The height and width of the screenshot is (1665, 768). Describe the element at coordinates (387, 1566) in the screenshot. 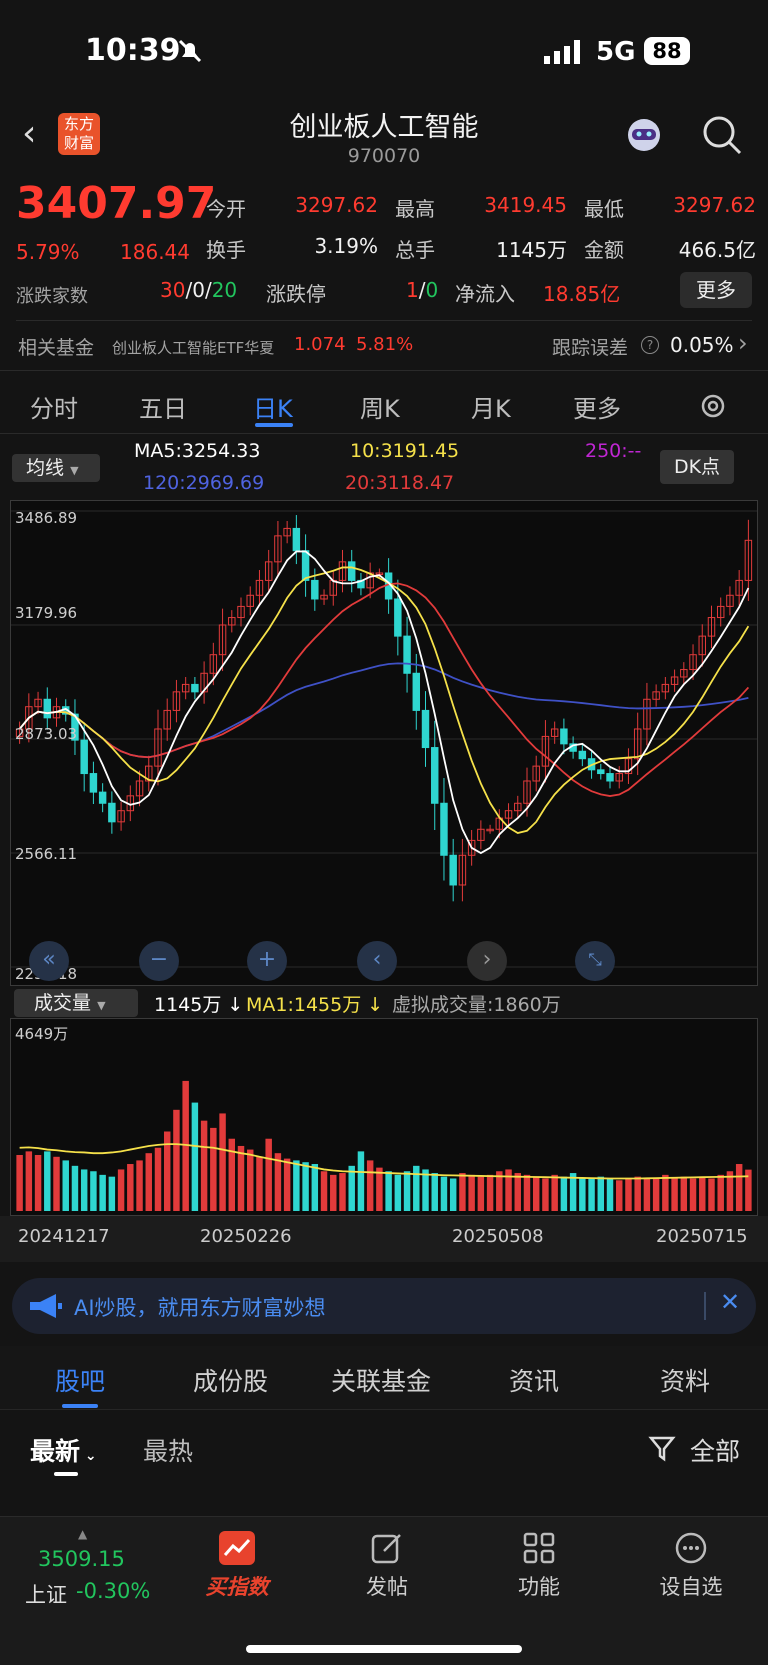

I see `nav-post: 发帖` at that location.